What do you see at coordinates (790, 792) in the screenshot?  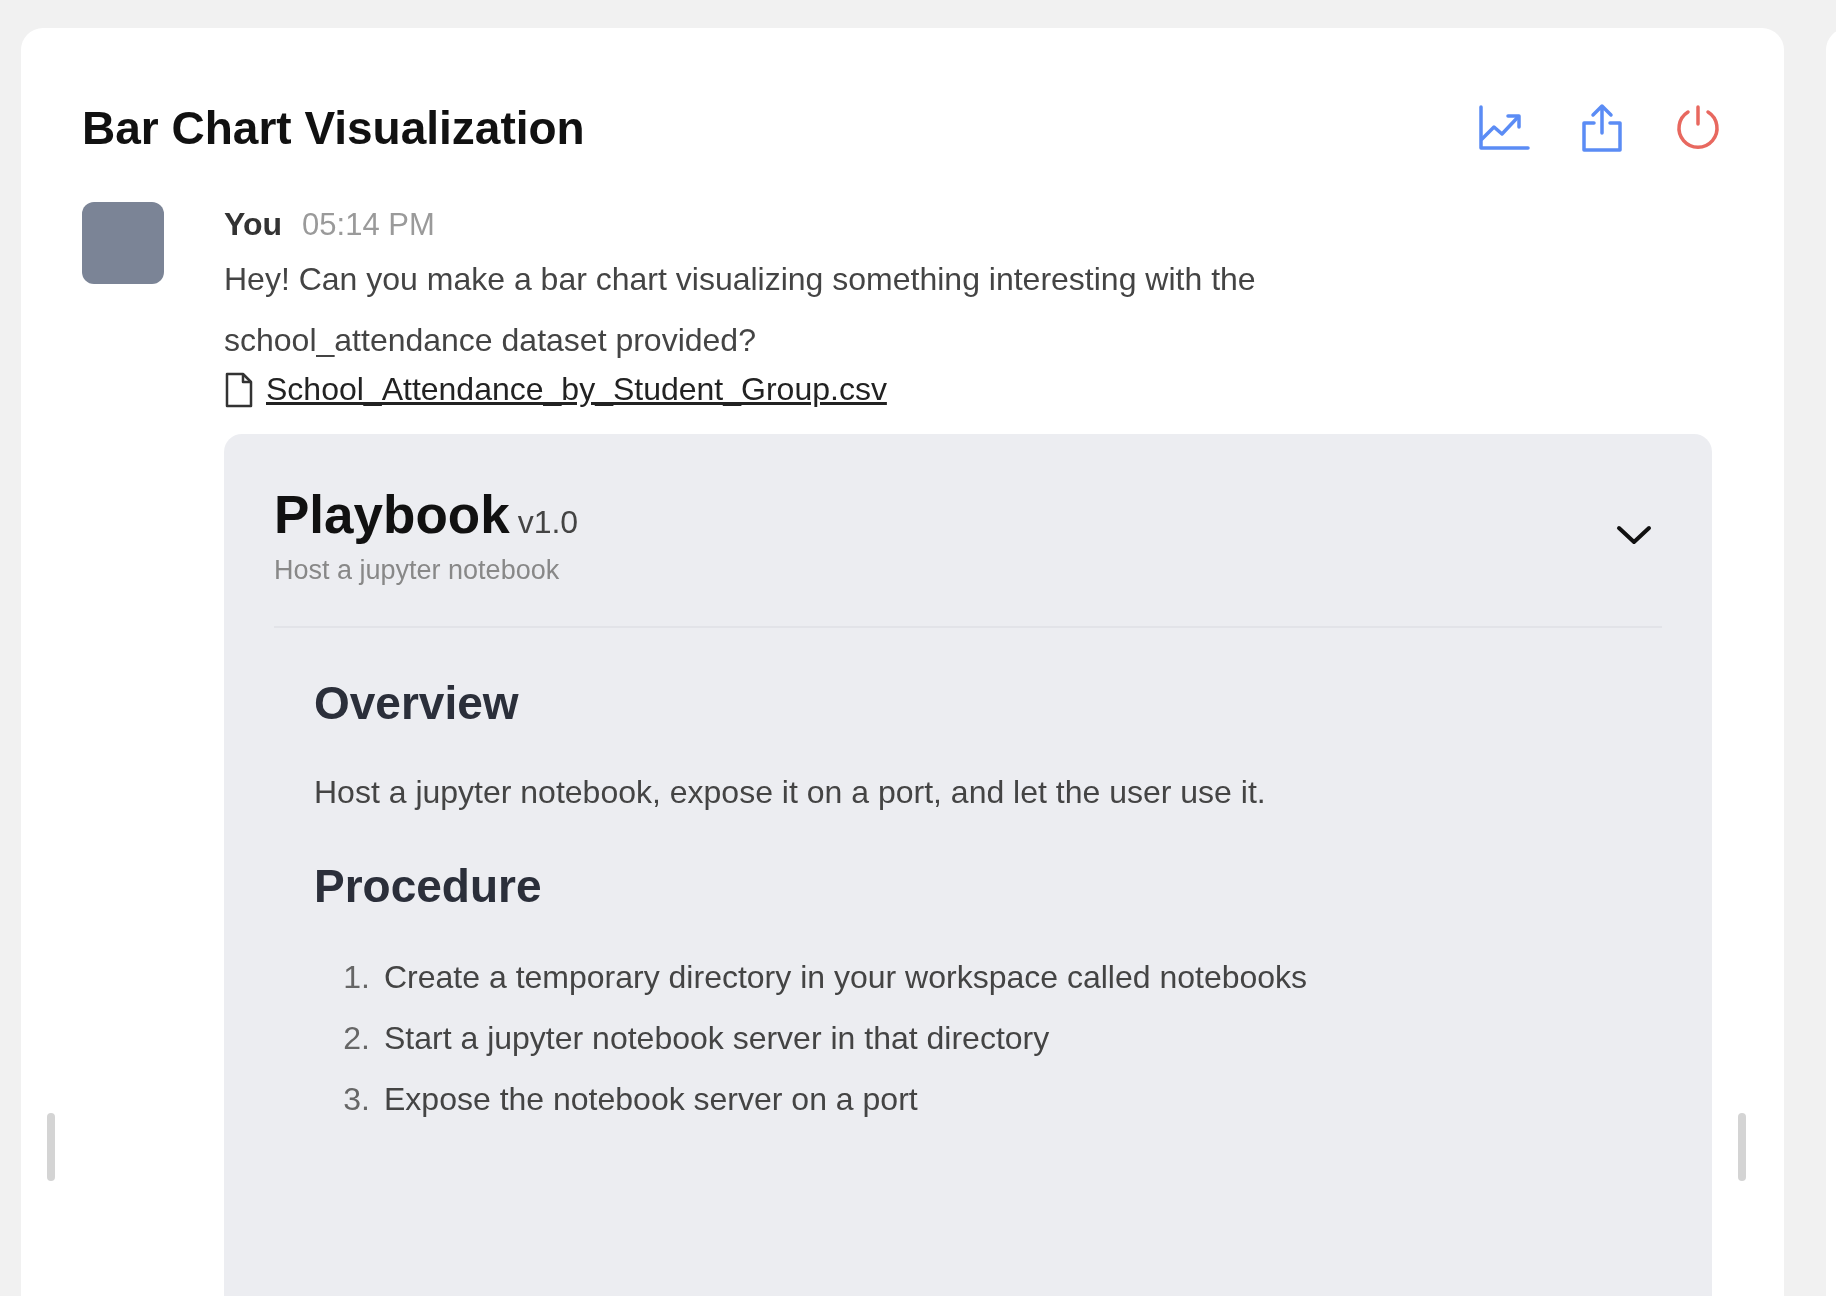 I see `overview-text: Host a jupyter notebook, expose it on a port, and let the user use it.` at bounding box center [790, 792].